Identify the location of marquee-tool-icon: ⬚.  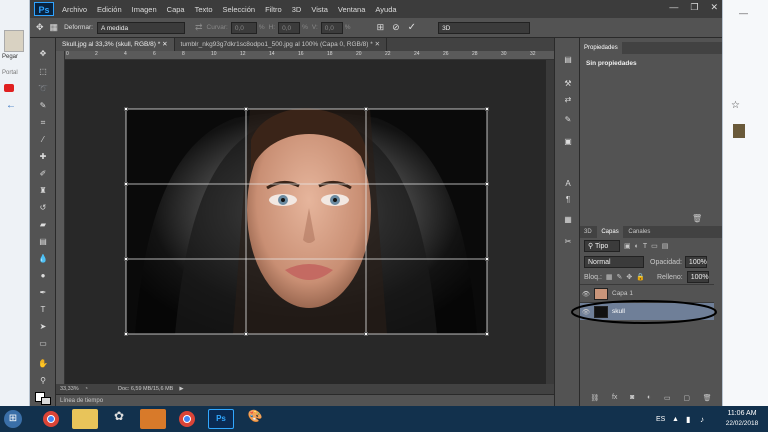
(43, 72).